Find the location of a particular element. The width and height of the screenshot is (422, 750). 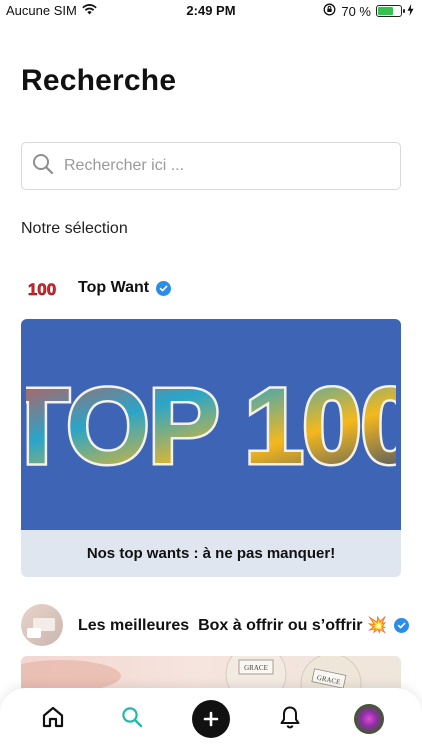

card-header-top-want: 100 Top Want is located at coordinates (96, 288).